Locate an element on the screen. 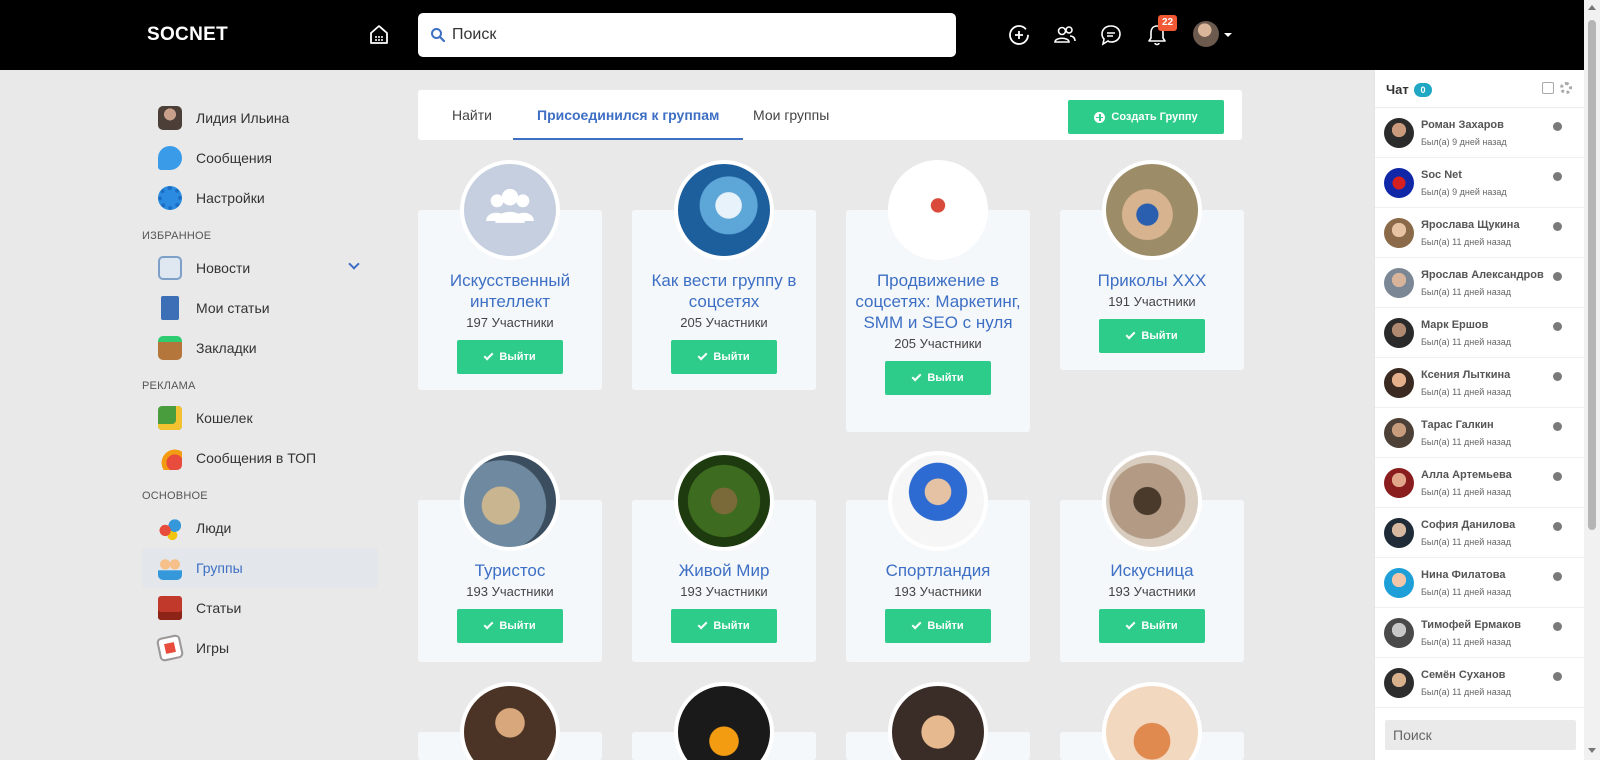 Image resolution: width=1600 pixels, height=760 pixels. chat-contact: Марк Ершов Был(а) 11 дней назад is located at coordinates (1479, 333).